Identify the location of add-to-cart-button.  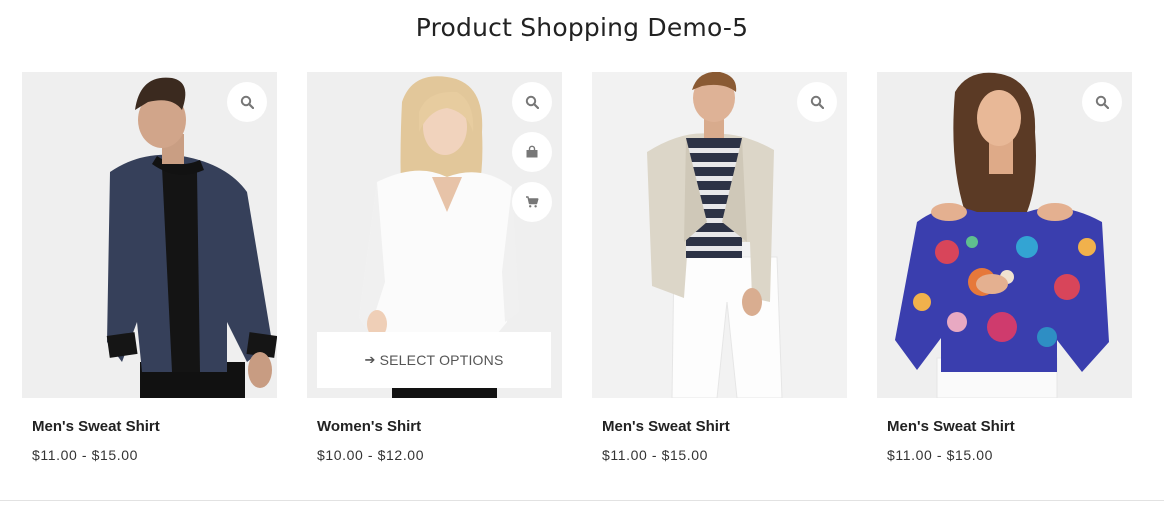
(532, 202).